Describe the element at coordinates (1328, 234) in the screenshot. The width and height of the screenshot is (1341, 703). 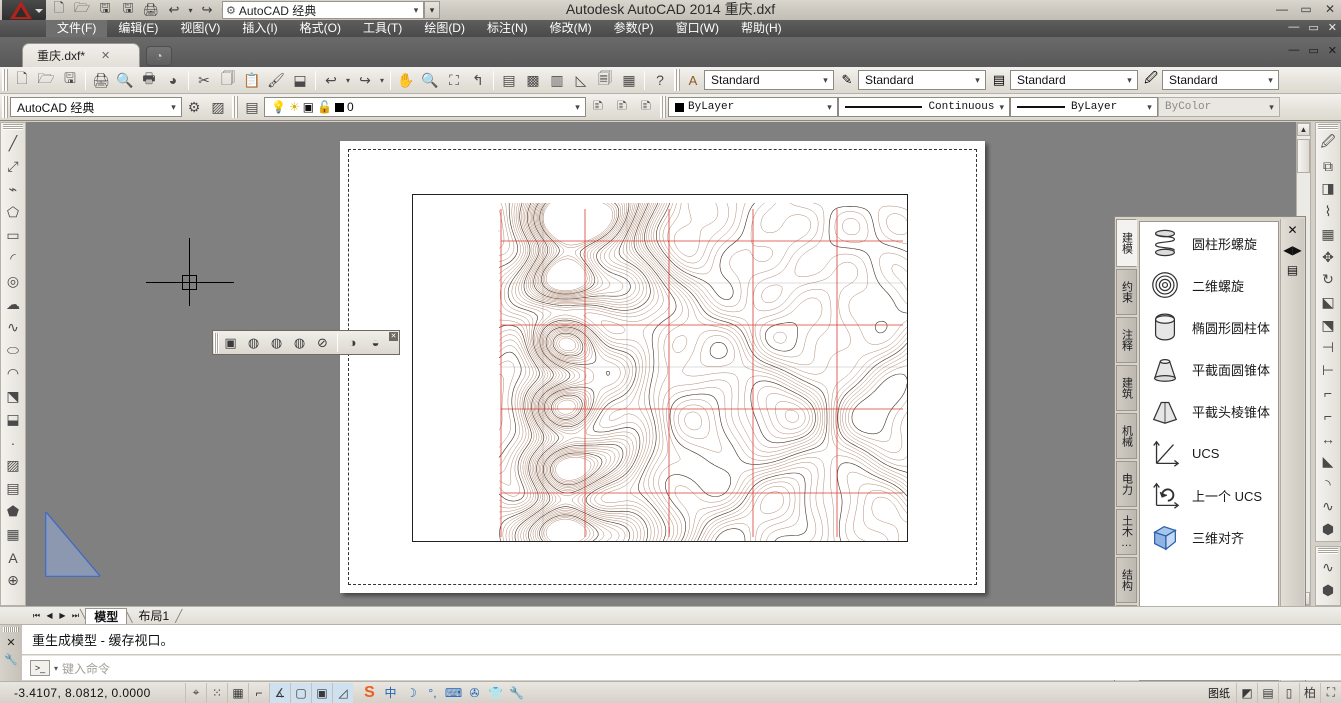
I see `array-icon: ▦` at that location.